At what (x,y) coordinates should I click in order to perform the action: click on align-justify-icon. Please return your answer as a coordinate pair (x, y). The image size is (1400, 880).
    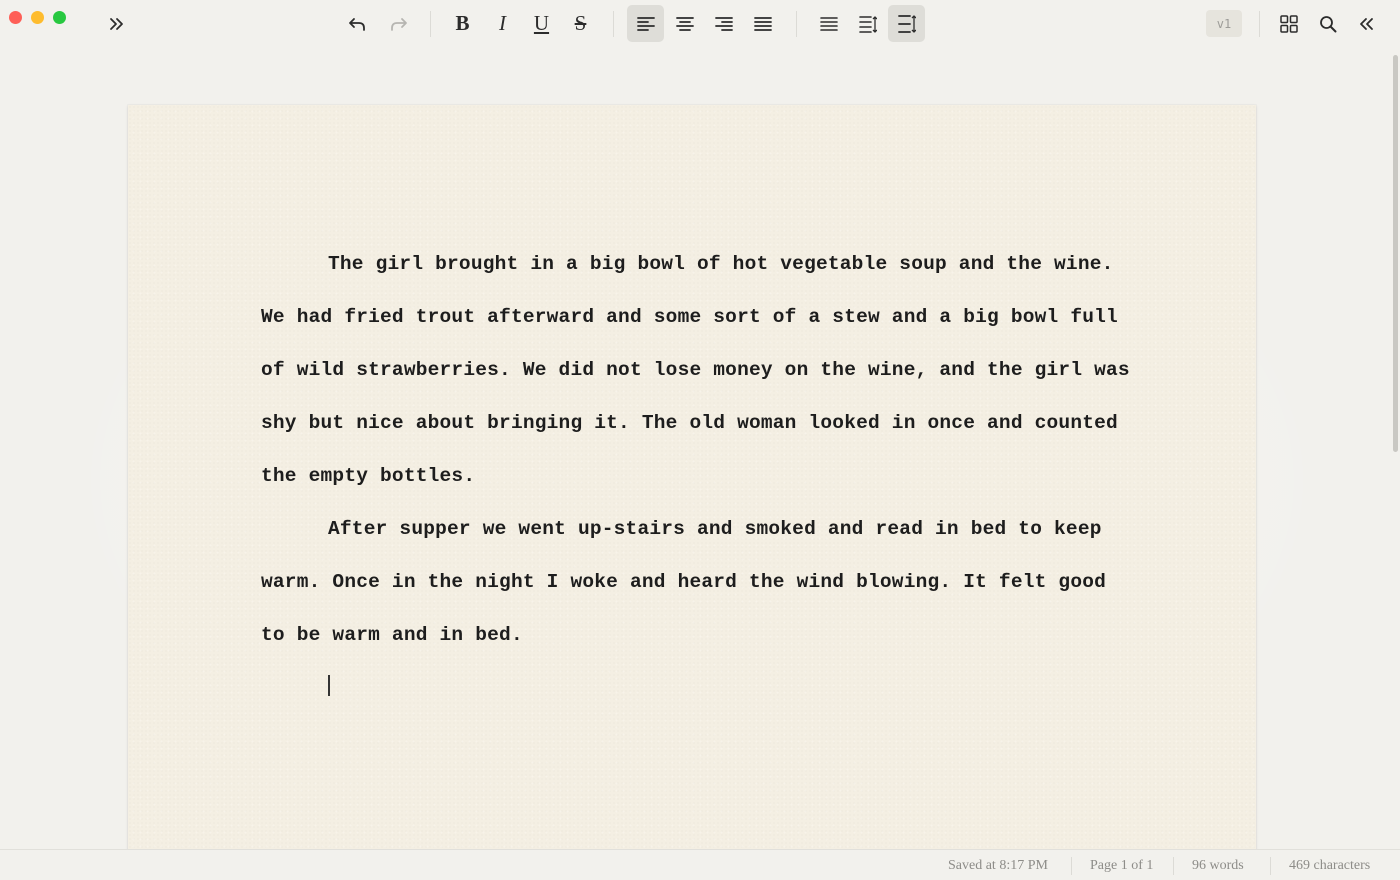
    Looking at the image, I should click on (762, 23).